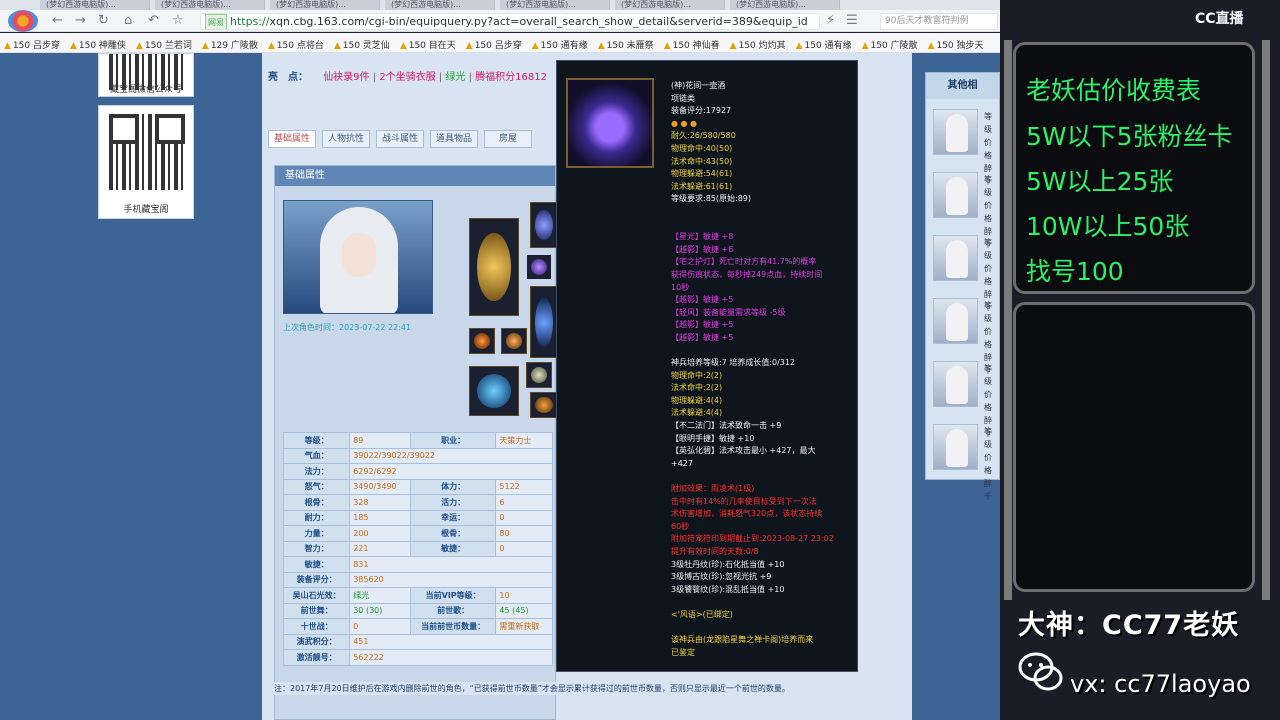 This screenshot has width=1280, height=720. Describe the element at coordinates (524, 486) in the screenshot. I see `stat-value: 5122` at that location.